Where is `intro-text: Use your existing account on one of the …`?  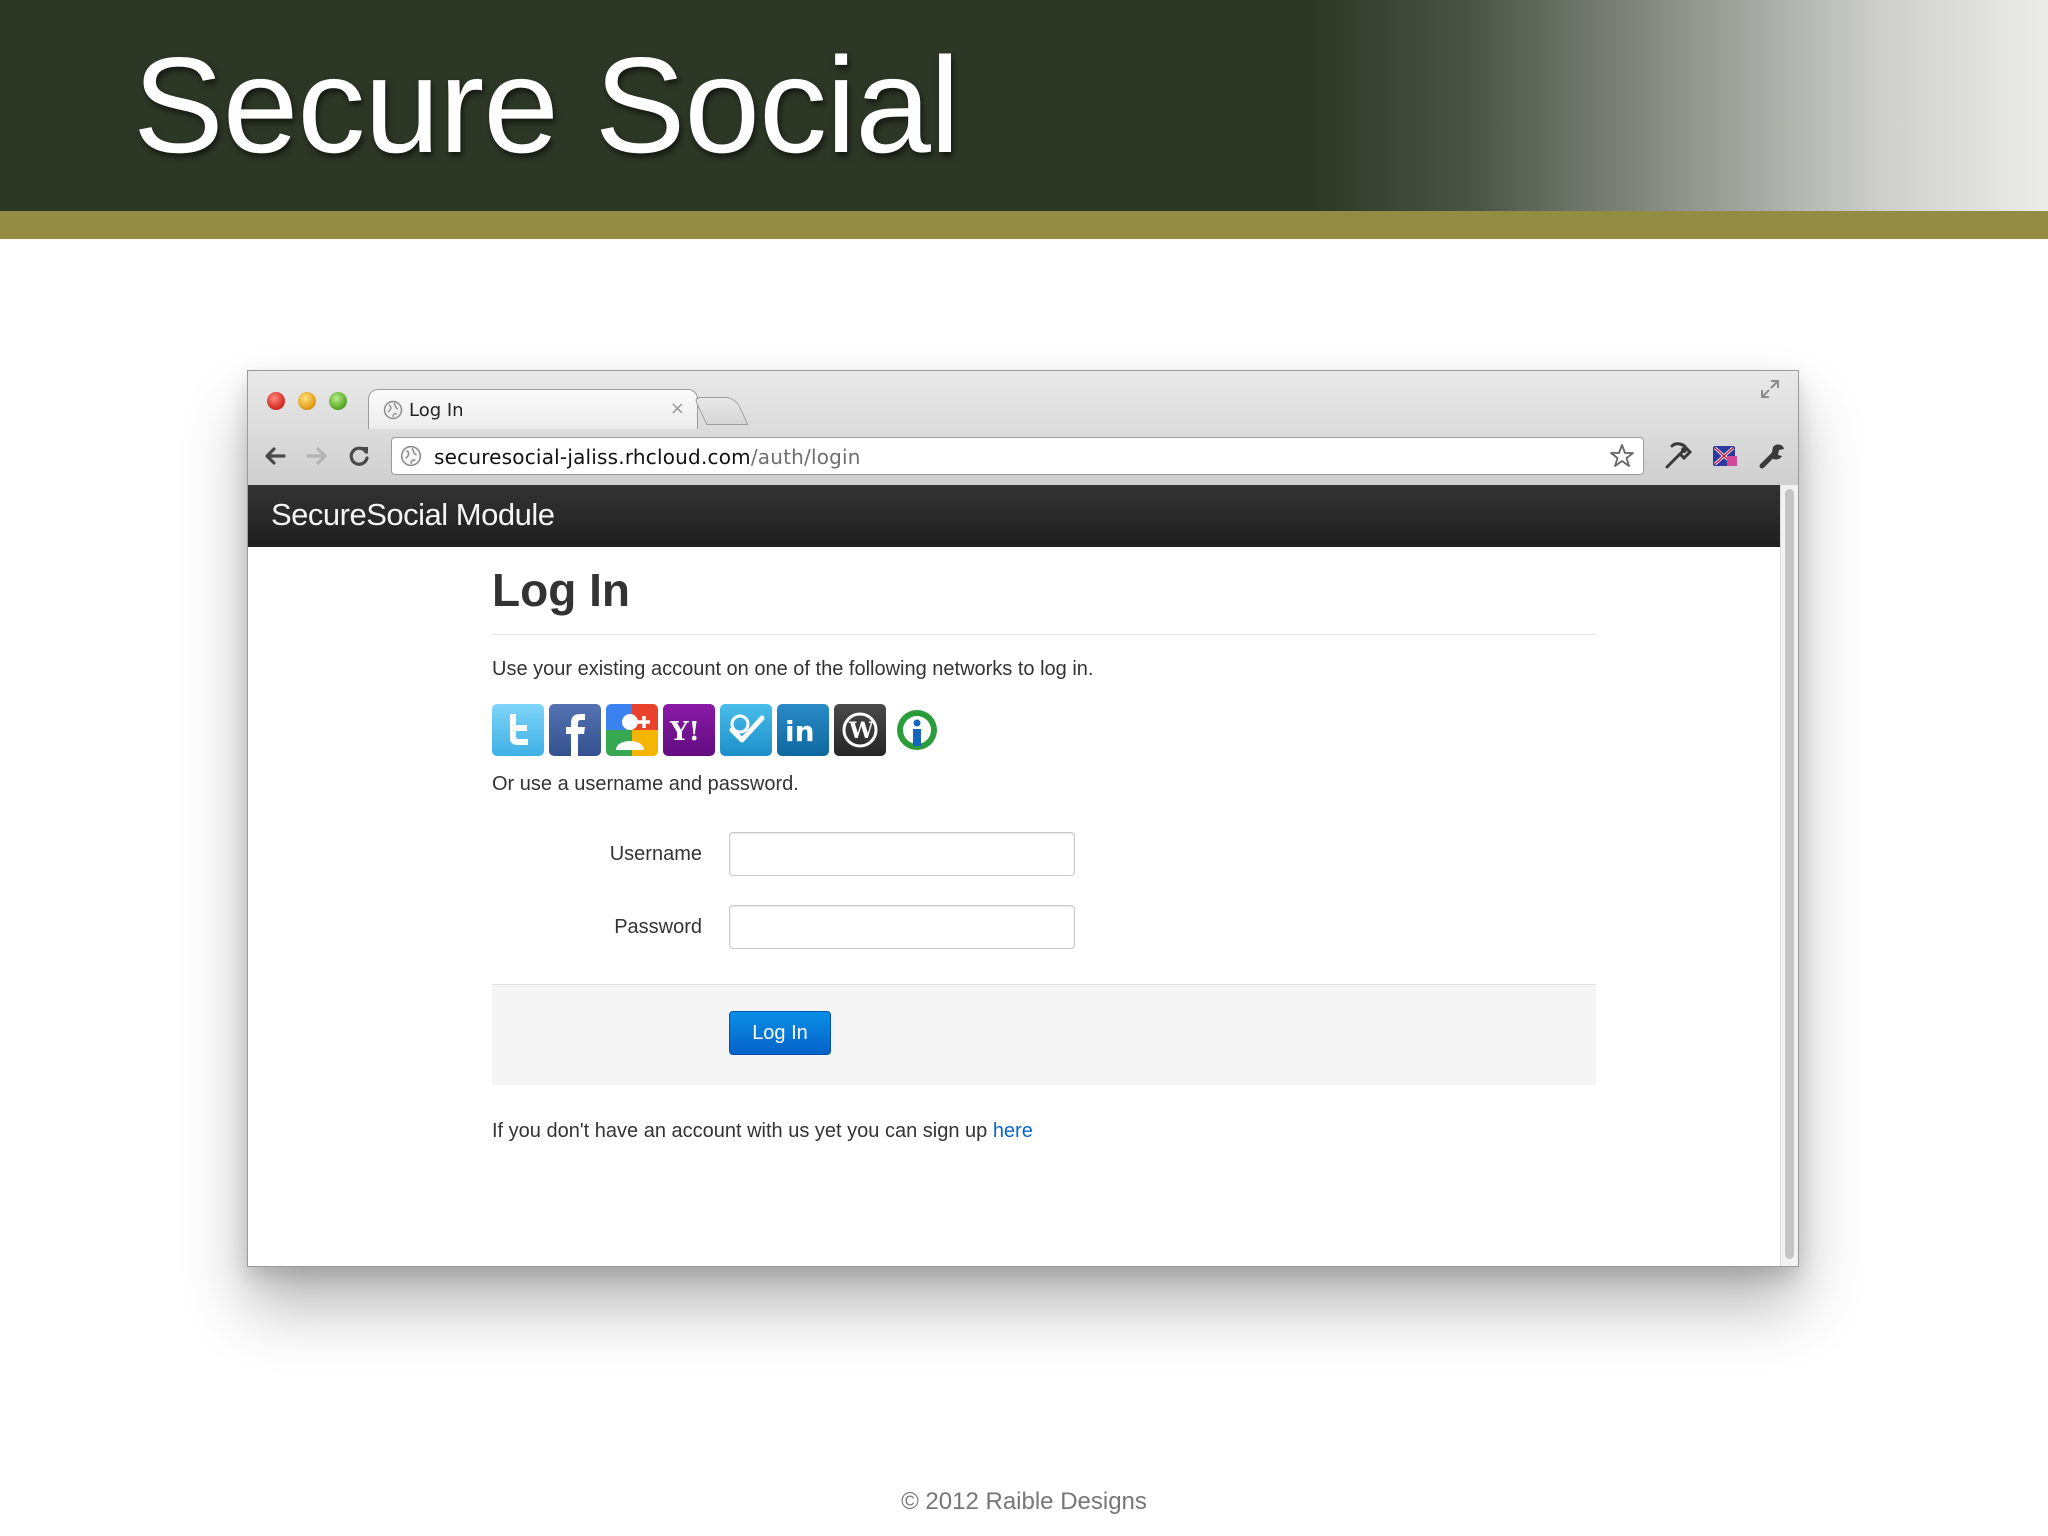 intro-text: Use your existing account on one of the … is located at coordinates (793, 669).